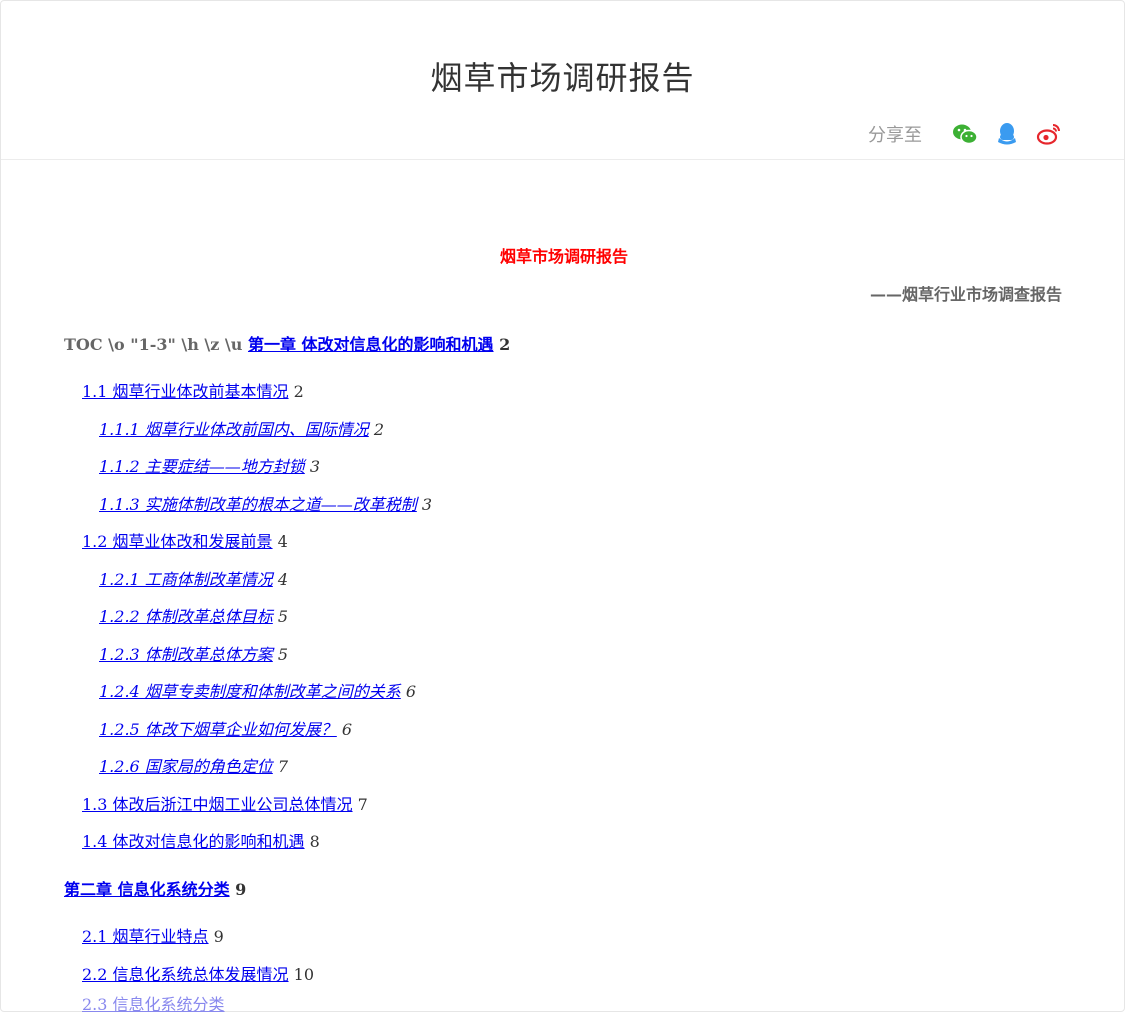 The width and height of the screenshot is (1125, 1015). Describe the element at coordinates (218, 729) in the screenshot. I see `toc-link: 1.2.5 体改下烟草企业如何发展？` at that location.